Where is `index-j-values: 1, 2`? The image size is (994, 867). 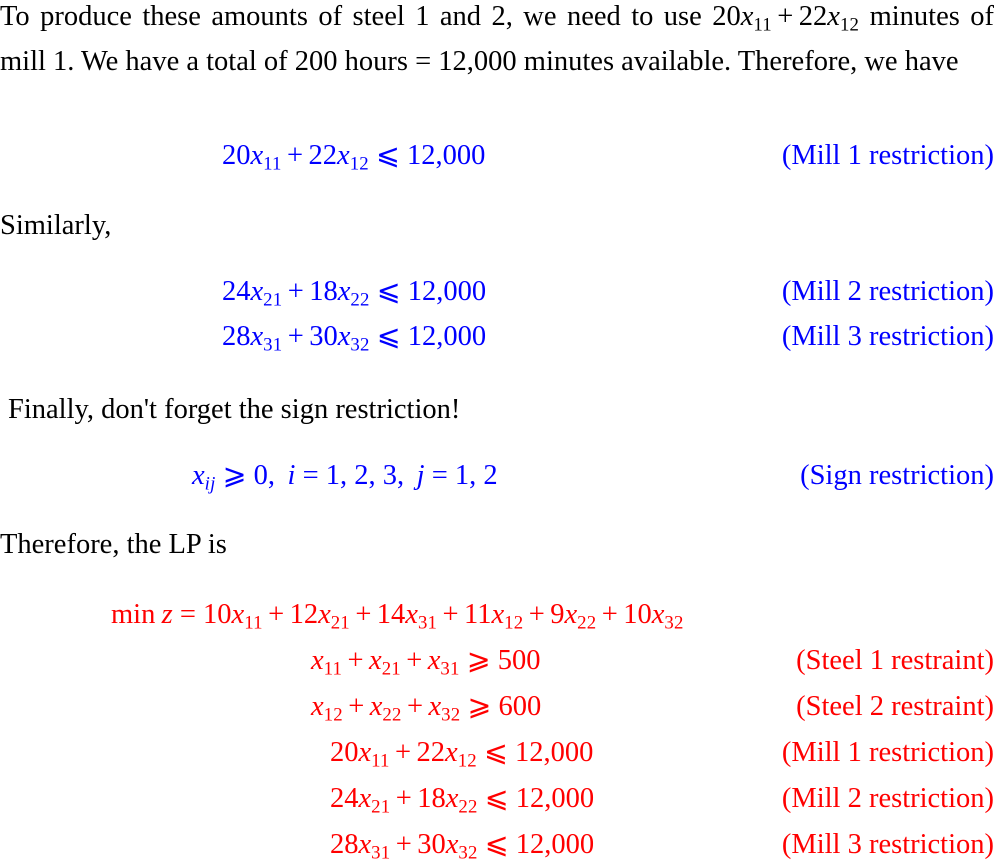 index-j-values: 1, 2 is located at coordinates (476, 475).